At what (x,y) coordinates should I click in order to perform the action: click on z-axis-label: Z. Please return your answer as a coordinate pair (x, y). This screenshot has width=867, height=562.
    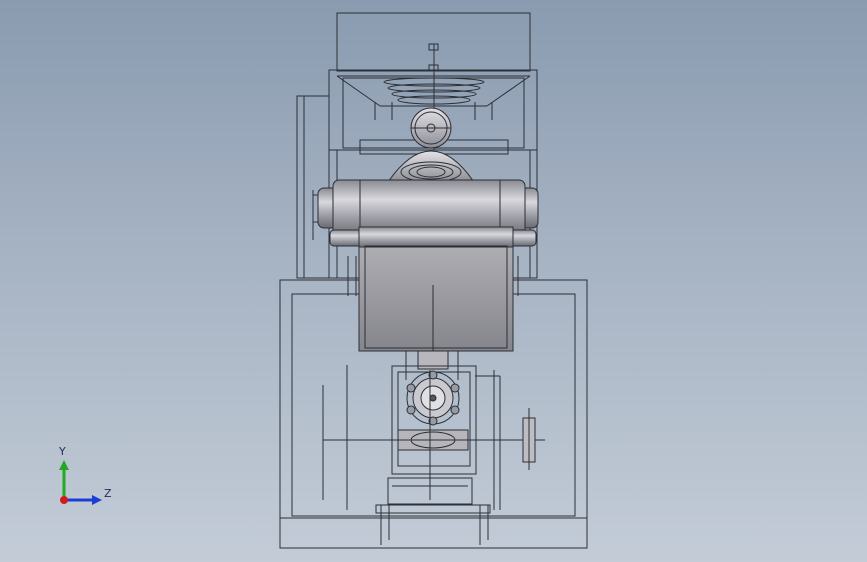
    Looking at the image, I should click on (108, 493).